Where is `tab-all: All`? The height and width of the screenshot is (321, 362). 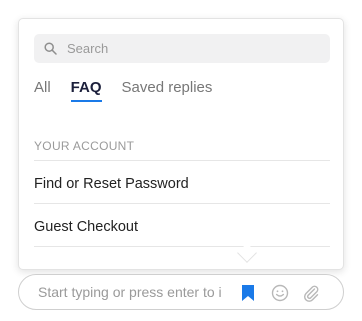
tab-all: All is located at coordinates (42, 90).